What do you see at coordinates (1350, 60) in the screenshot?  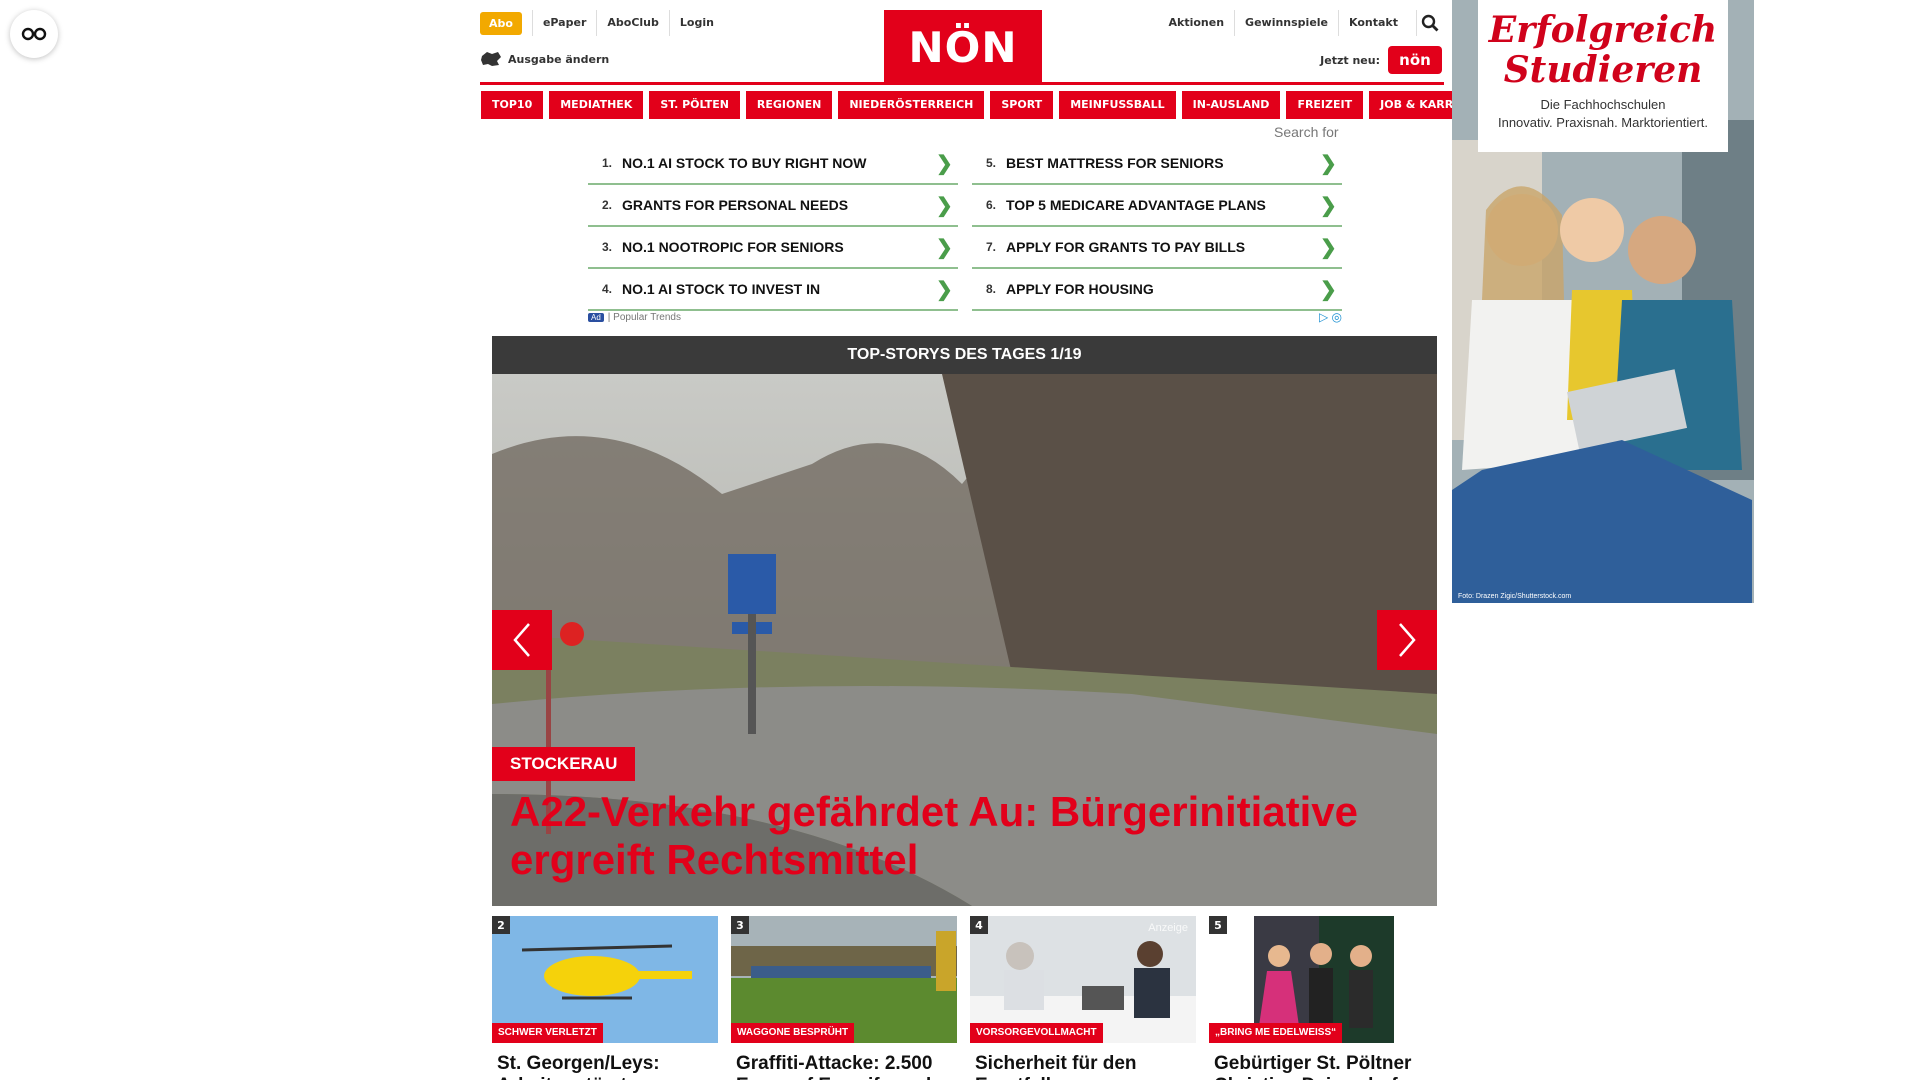 I see `jetzt-neu-label: Jetzt neu:` at bounding box center [1350, 60].